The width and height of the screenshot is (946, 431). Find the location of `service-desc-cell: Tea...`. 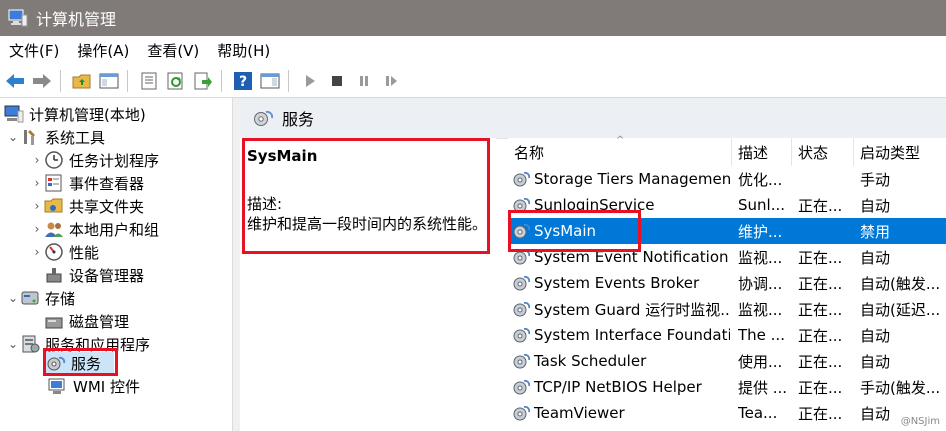

service-desc-cell: Tea... is located at coordinates (758, 413).